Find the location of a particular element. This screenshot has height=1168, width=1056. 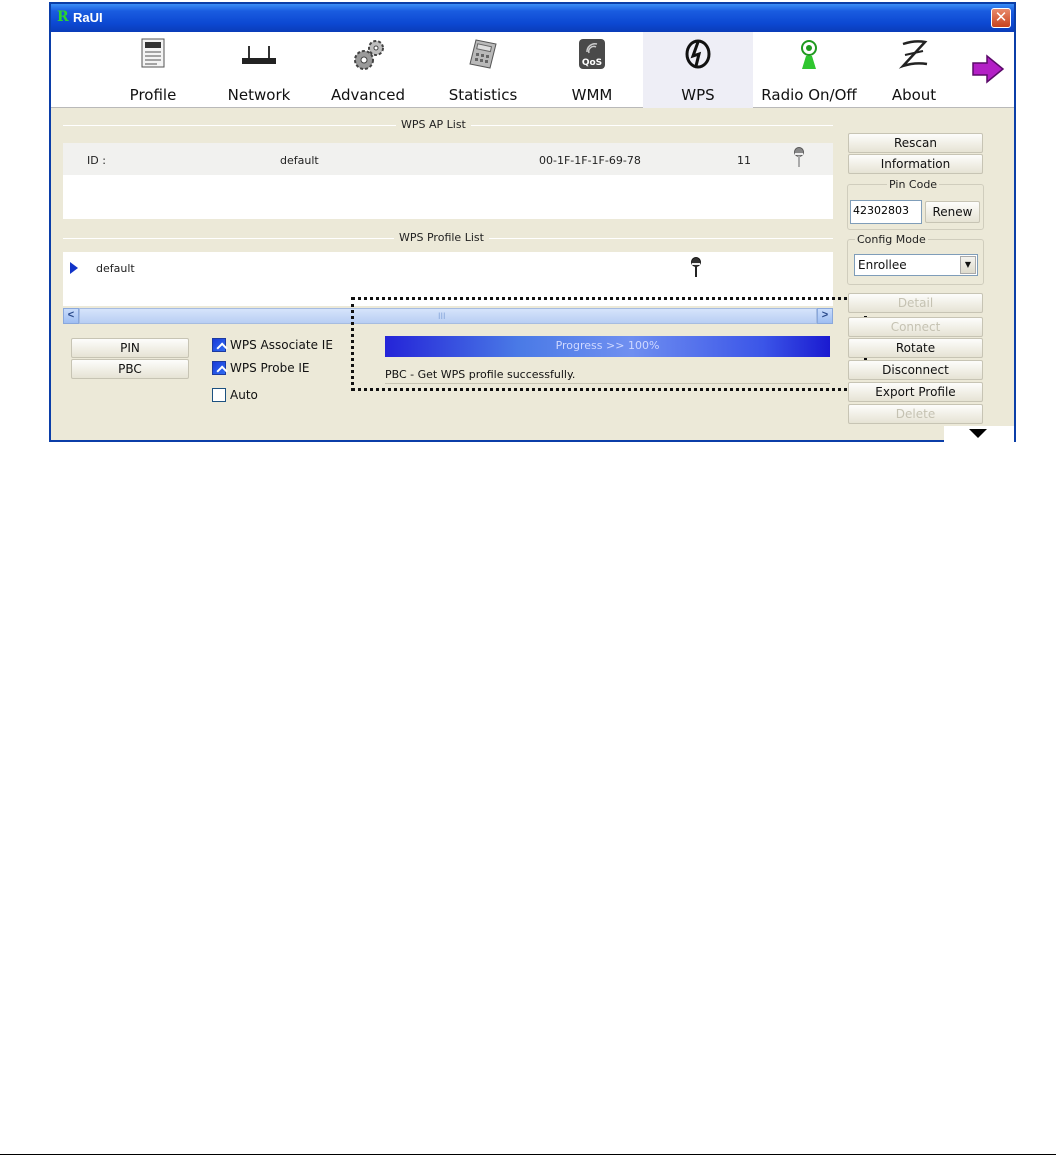

rotate-button: Rotate is located at coordinates (915, 348).